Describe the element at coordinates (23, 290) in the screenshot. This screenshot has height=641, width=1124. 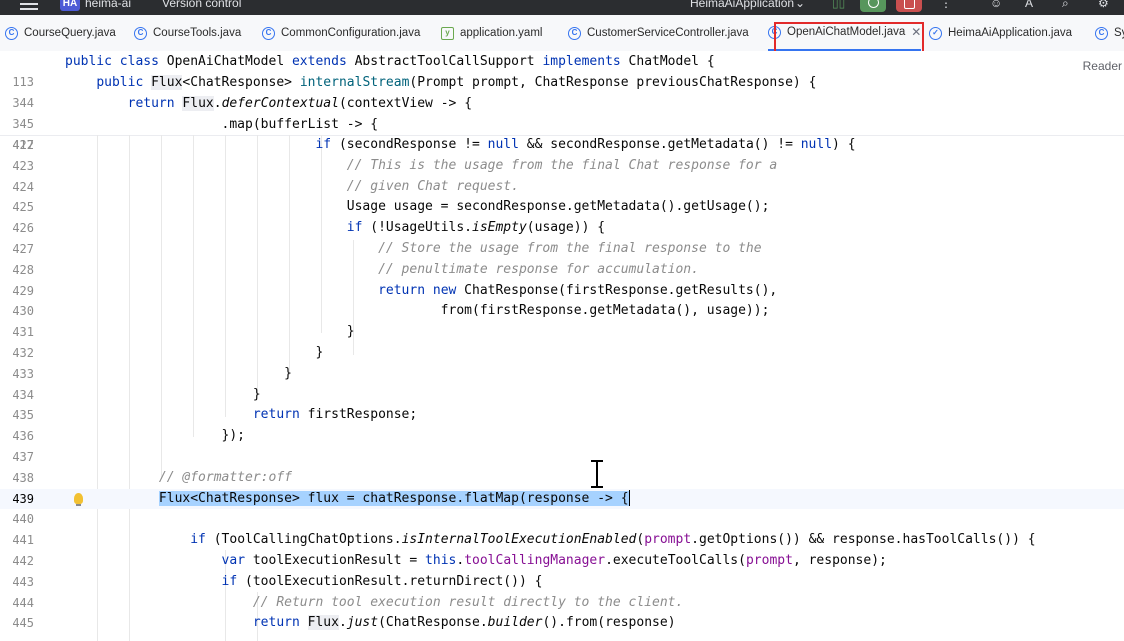
I see `line-number: 429` at that location.